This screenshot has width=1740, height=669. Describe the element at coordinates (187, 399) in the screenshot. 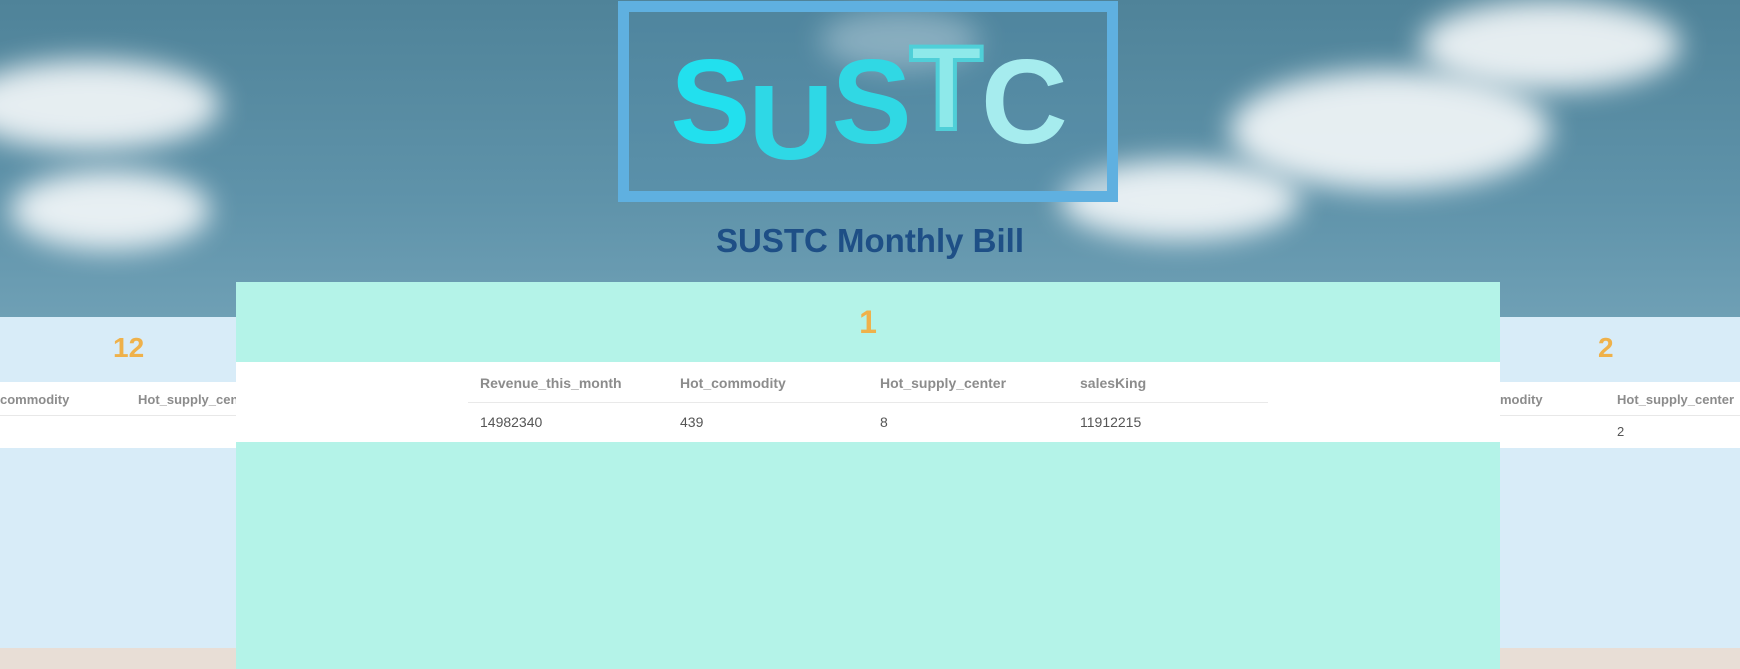

I see `table-header: Hot_supply_cente` at that location.